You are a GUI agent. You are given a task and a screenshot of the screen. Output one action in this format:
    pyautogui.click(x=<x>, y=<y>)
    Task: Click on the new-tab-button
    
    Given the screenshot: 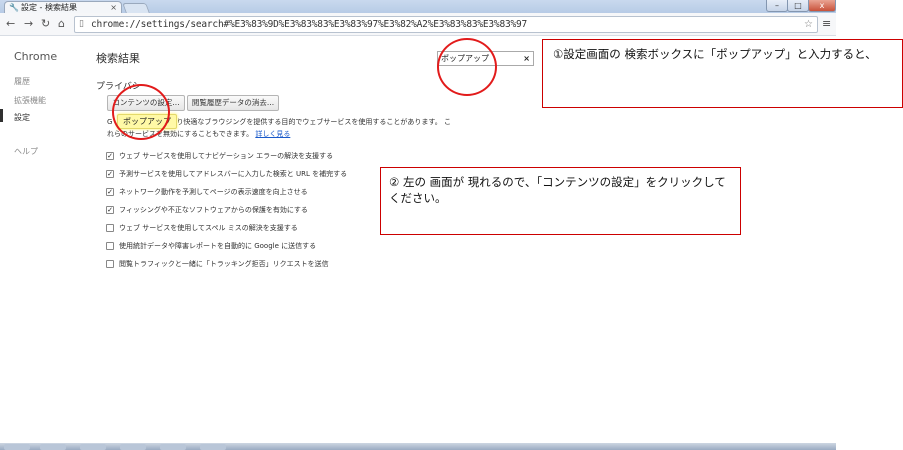 What is the action you would take?
    pyautogui.click(x=136, y=8)
    